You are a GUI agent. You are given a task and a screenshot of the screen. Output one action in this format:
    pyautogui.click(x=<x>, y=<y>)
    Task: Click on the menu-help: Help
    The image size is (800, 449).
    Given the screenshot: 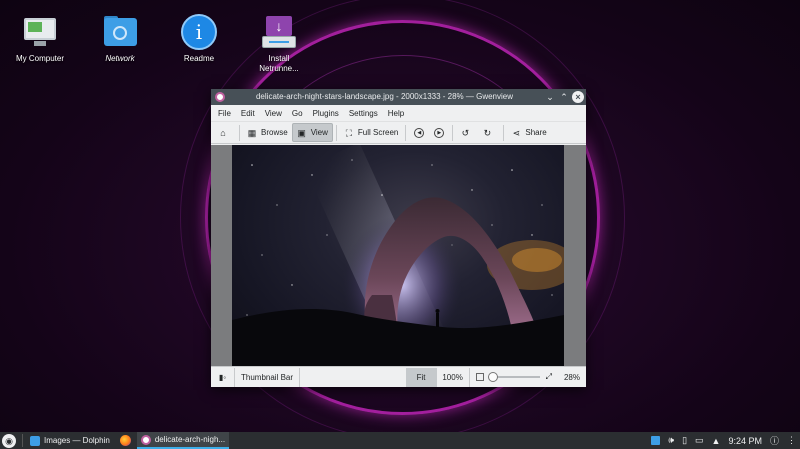 What is the action you would take?
    pyautogui.click(x=396, y=113)
    